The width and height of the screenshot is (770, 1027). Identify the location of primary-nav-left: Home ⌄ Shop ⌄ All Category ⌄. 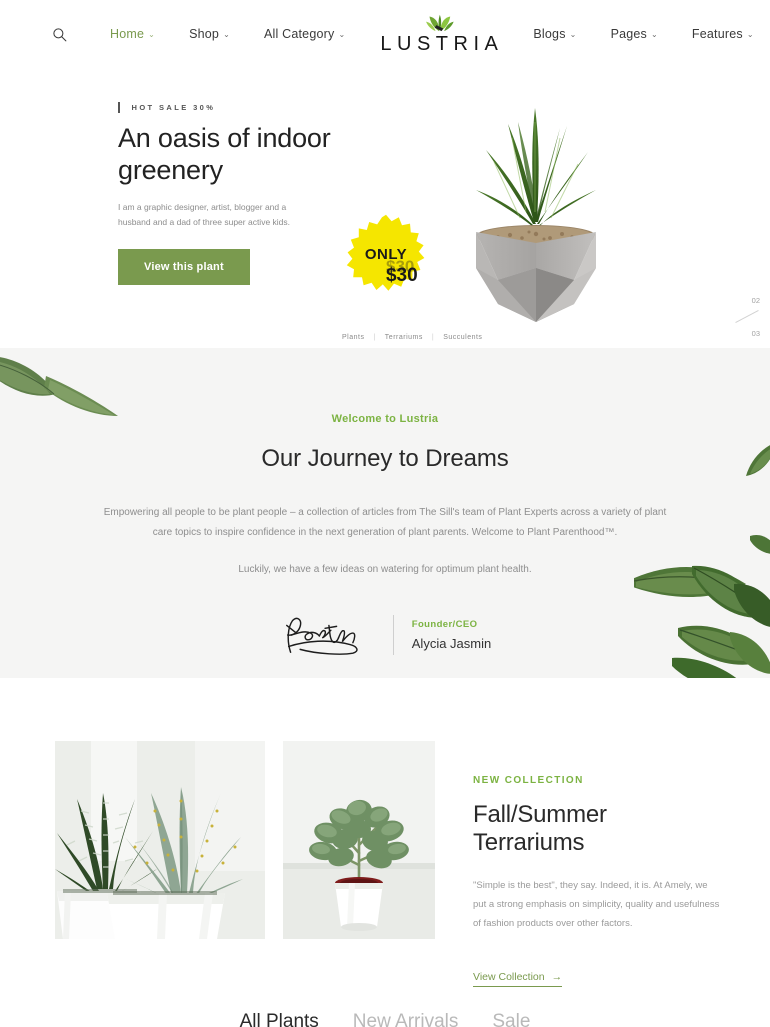
(212, 34).